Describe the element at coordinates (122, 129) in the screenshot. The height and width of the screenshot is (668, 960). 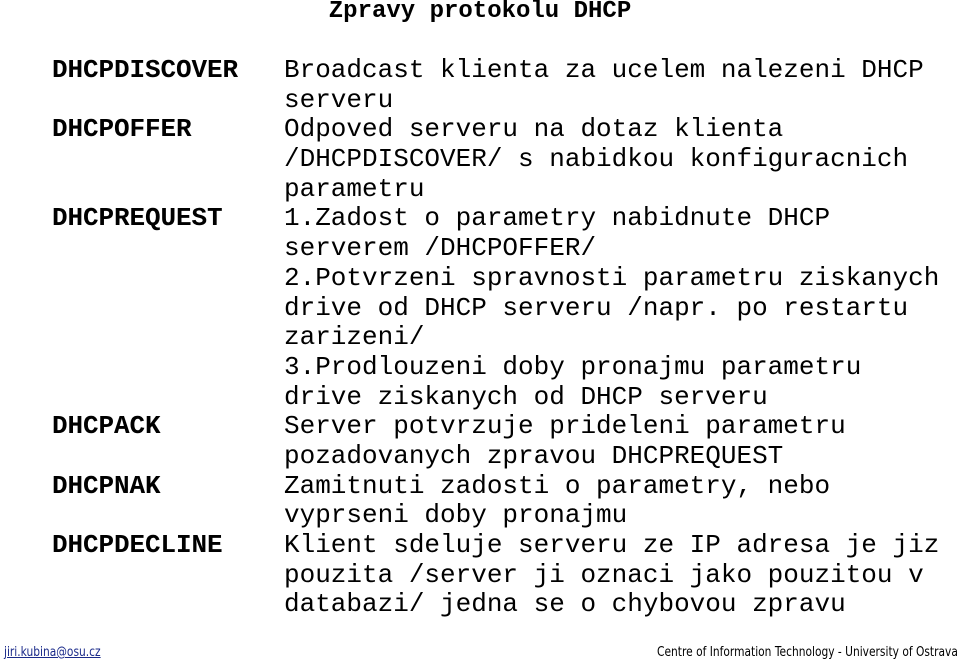
I see `message-name: DHCPOFFER` at that location.